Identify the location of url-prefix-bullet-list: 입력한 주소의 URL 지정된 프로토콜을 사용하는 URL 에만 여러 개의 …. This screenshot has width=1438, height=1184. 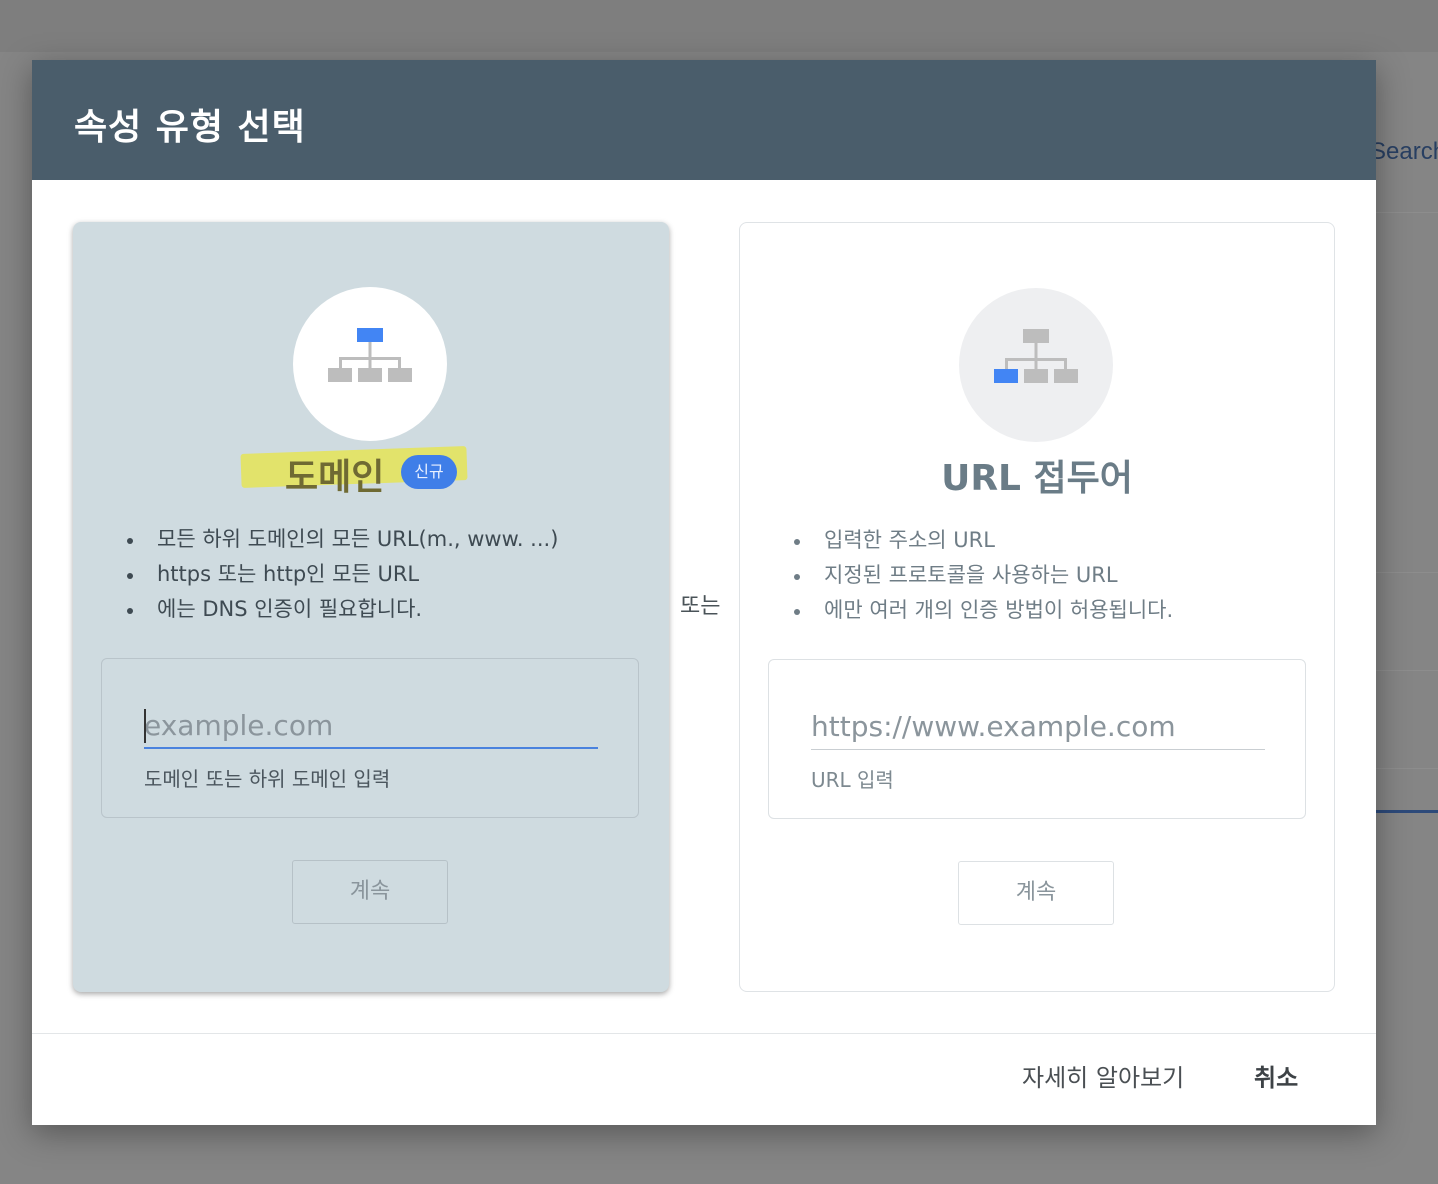
(981, 575).